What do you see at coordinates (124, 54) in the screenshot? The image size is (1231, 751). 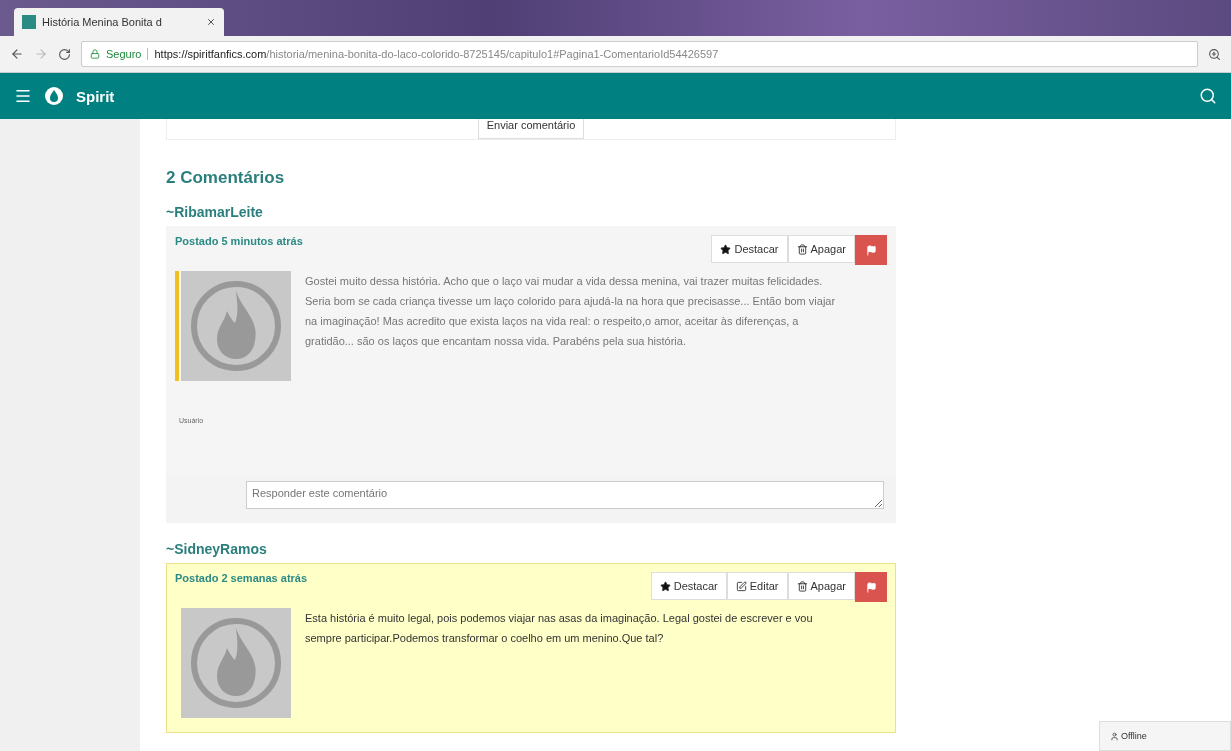 I see `secure-label: Seguro` at bounding box center [124, 54].